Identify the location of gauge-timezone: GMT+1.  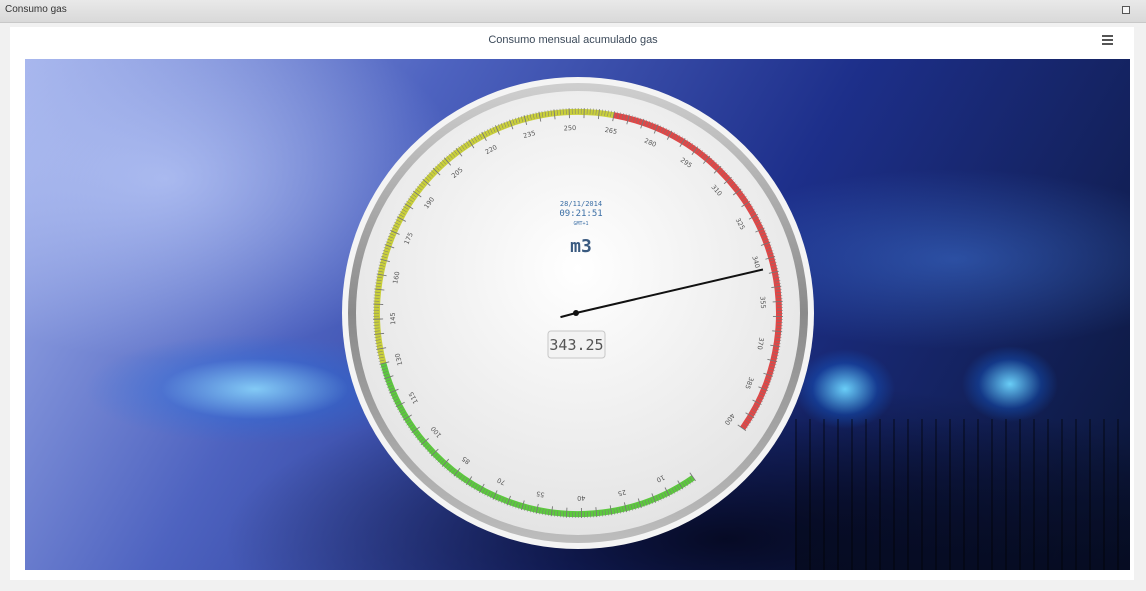
(580, 224).